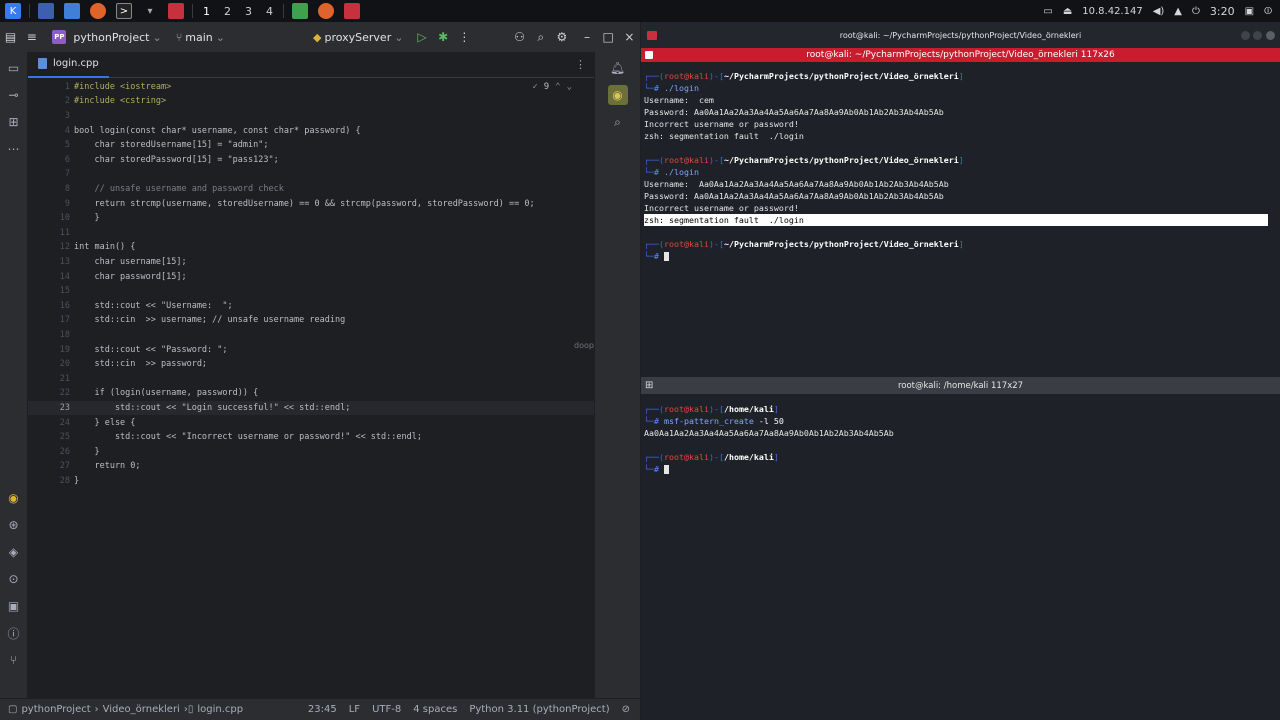 The width and height of the screenshot is (1280, 720). What do you see at coordinates (626, 709) in the screenshot?
I see `lock-icon: ⊘` at bounding box center [626, 709].